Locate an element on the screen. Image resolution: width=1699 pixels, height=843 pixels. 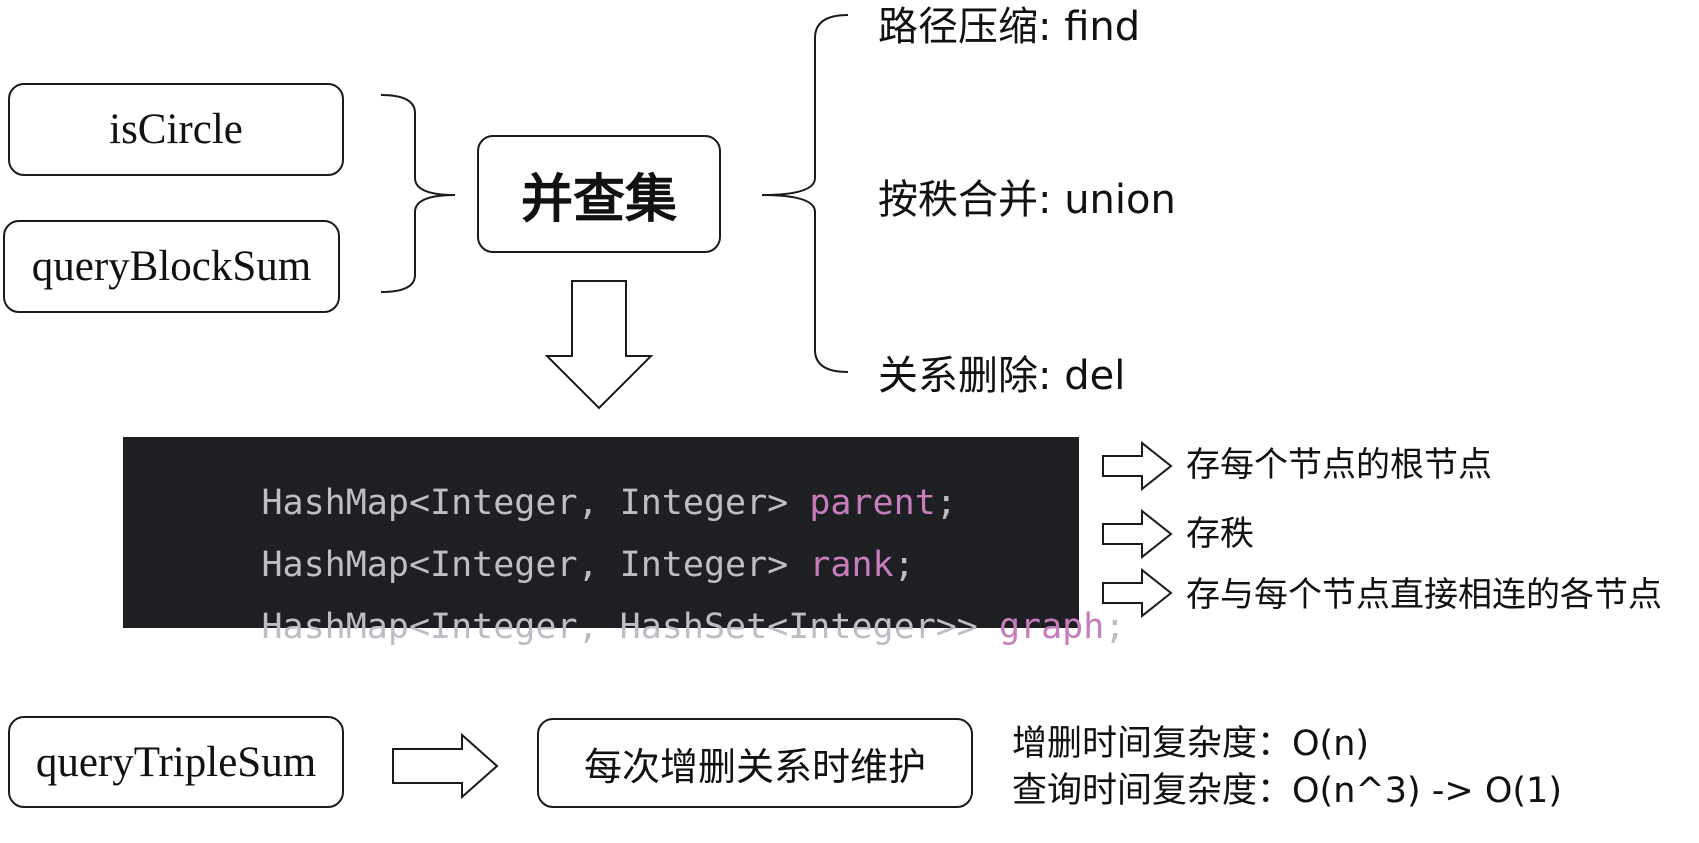
down-arrow-icon is located at coordinates (599, 345).